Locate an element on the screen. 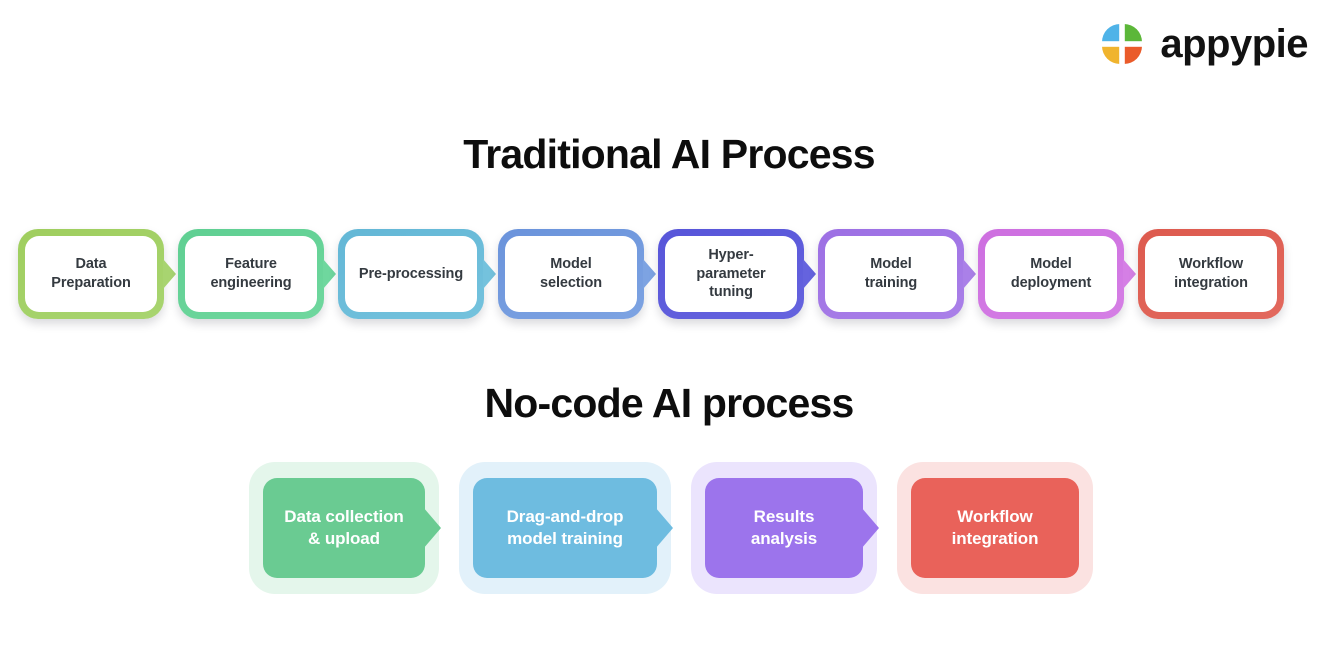 This screenshot has height=654, width=1338. step-inner: Feature engineering is located at coordinates (251, 274).